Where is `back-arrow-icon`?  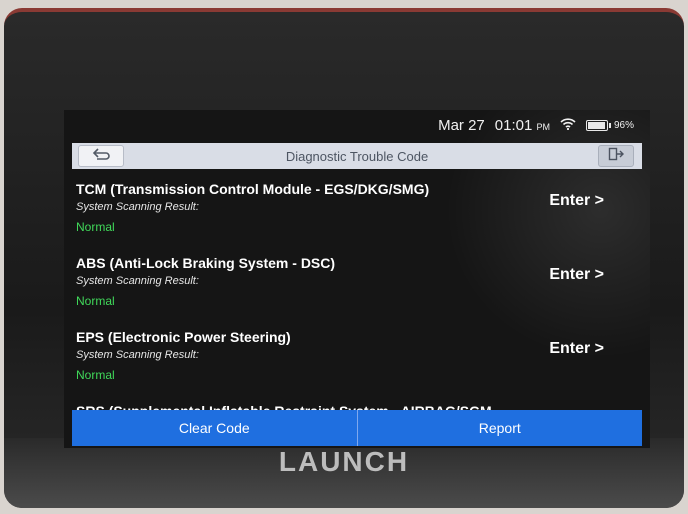
back-arrow-icon is located at coordinates (101, 156).